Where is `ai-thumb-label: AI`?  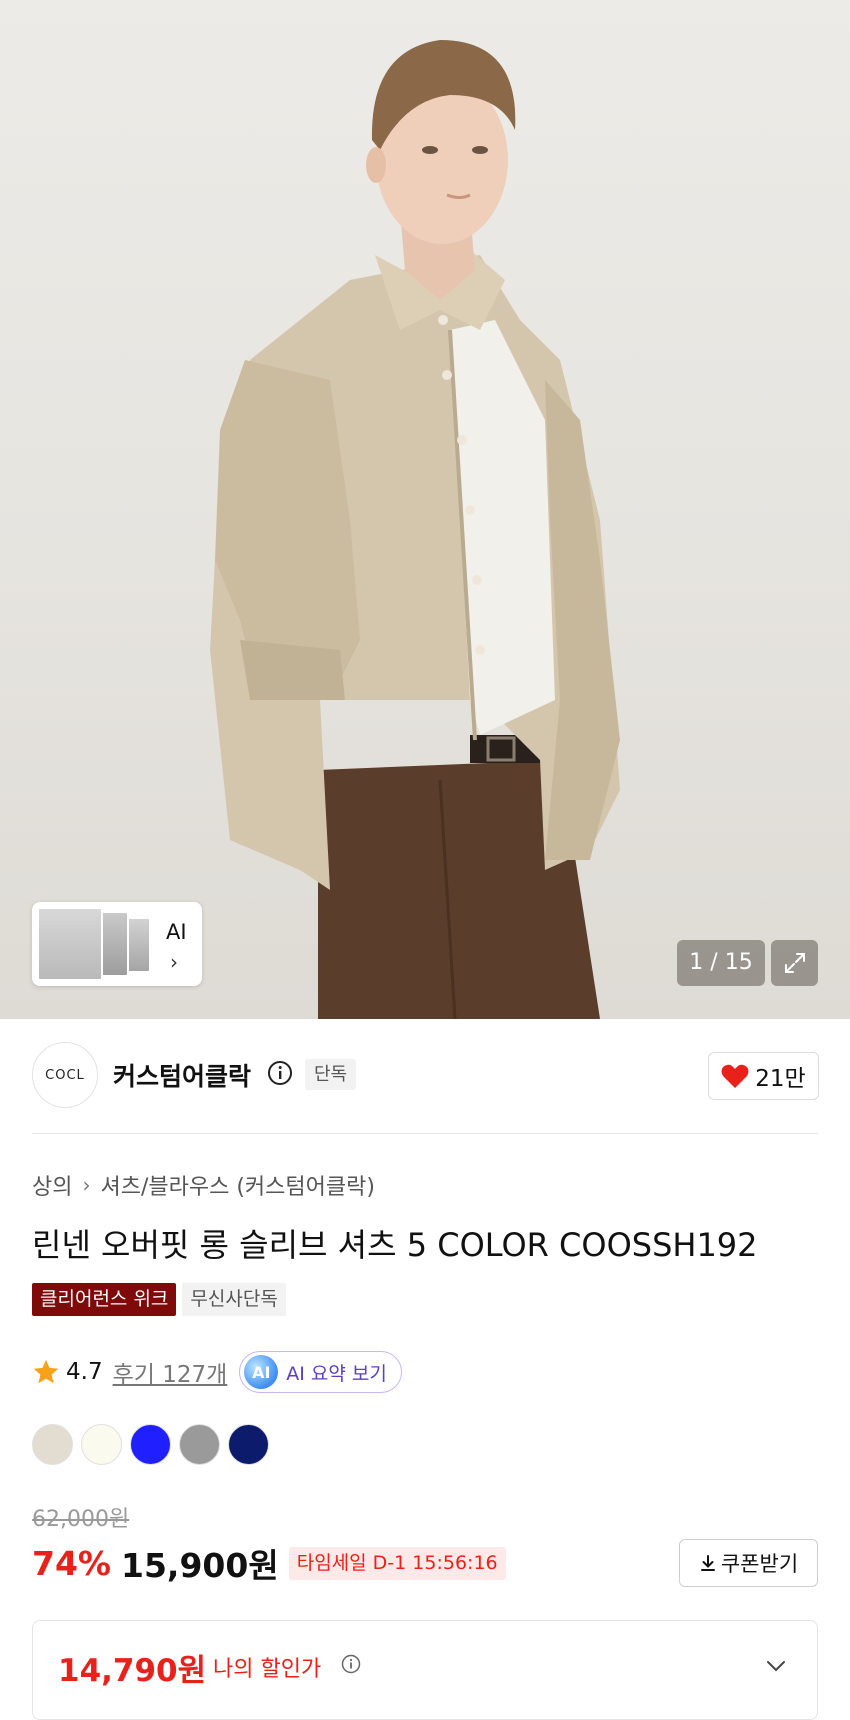 ai-thumb-label: AI is located at coordinates (176, 932).